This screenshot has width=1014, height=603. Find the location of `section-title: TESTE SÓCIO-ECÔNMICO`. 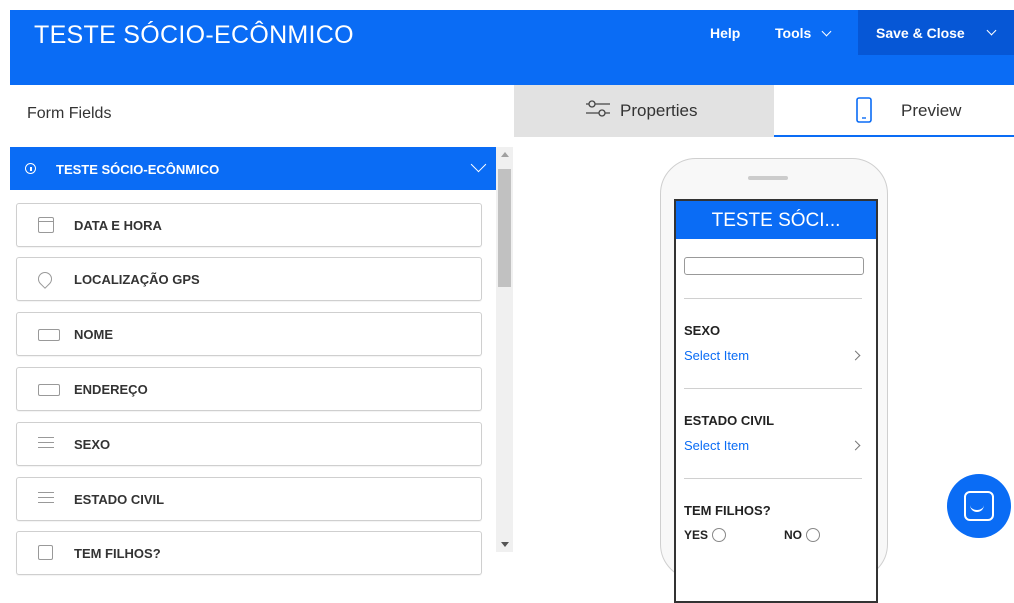

section-title: TESTE SÓCIO-ECÔNMICO is located at coordinates (138, 169).